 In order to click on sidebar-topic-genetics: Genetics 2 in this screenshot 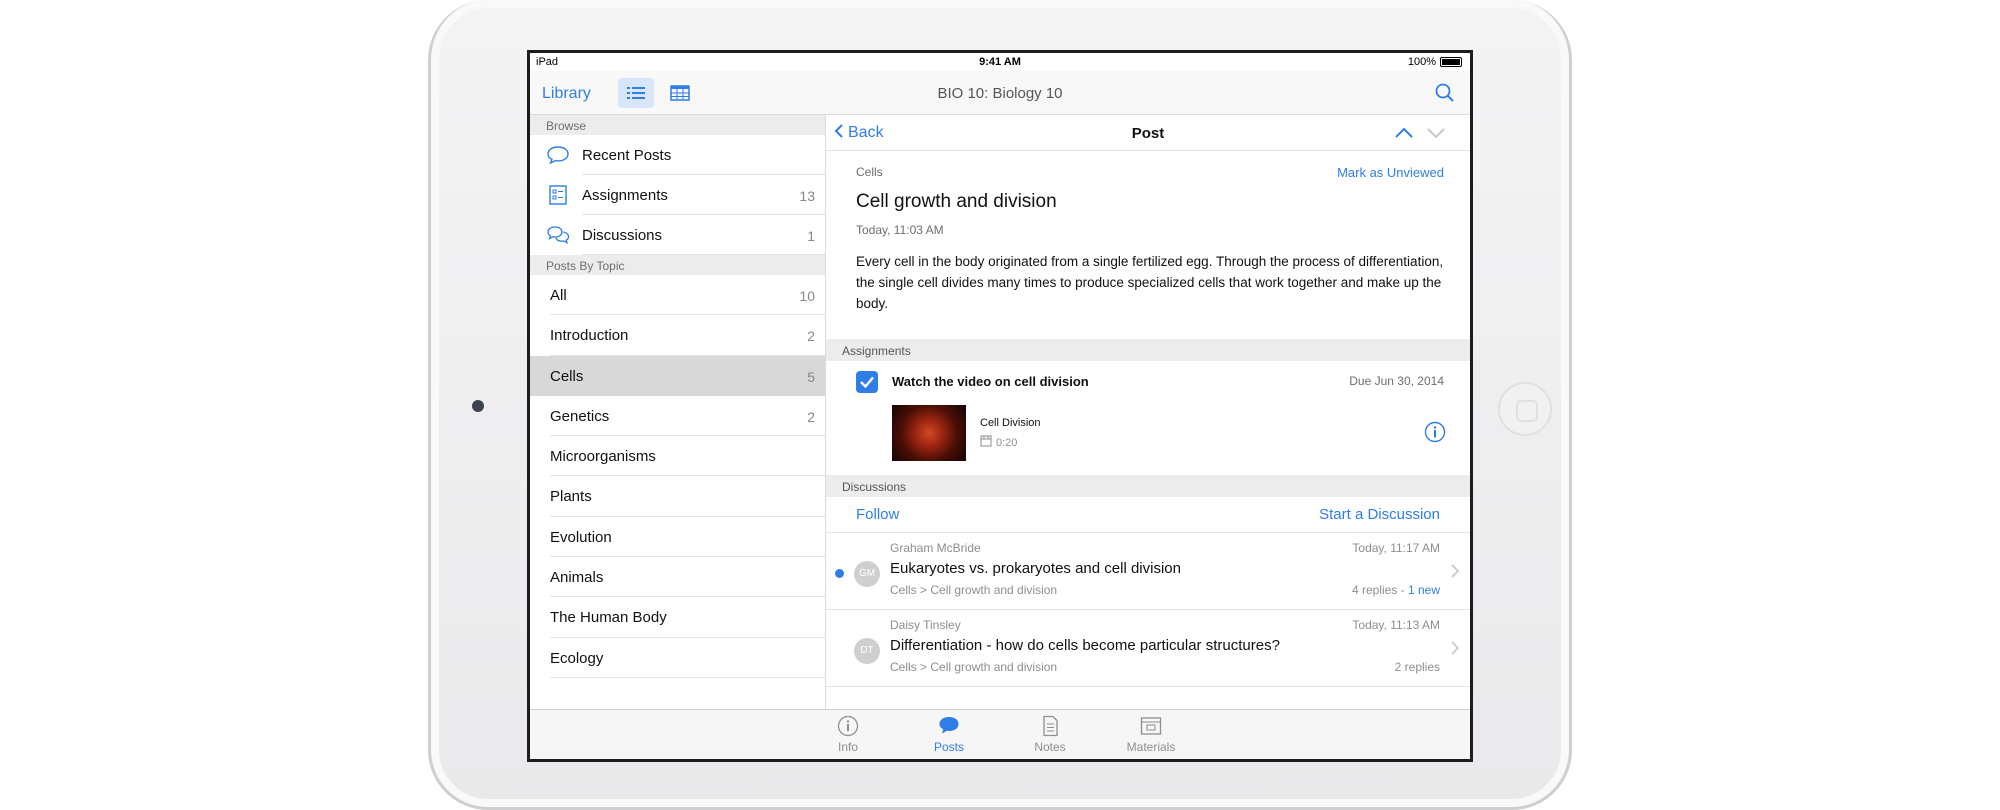, I will do `click(677, 416)`.